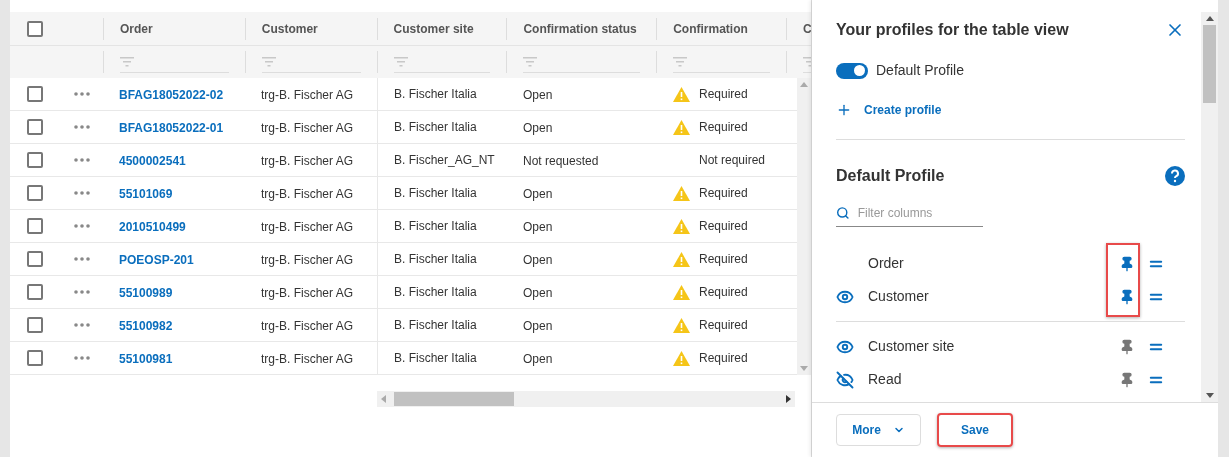 Image resolution: width=1229 pixels, height=457 pixels. What do you see at coordinates (146, 194) in the screenshot?
I see `order-link: 55101069` at bounding box center [146, 194].